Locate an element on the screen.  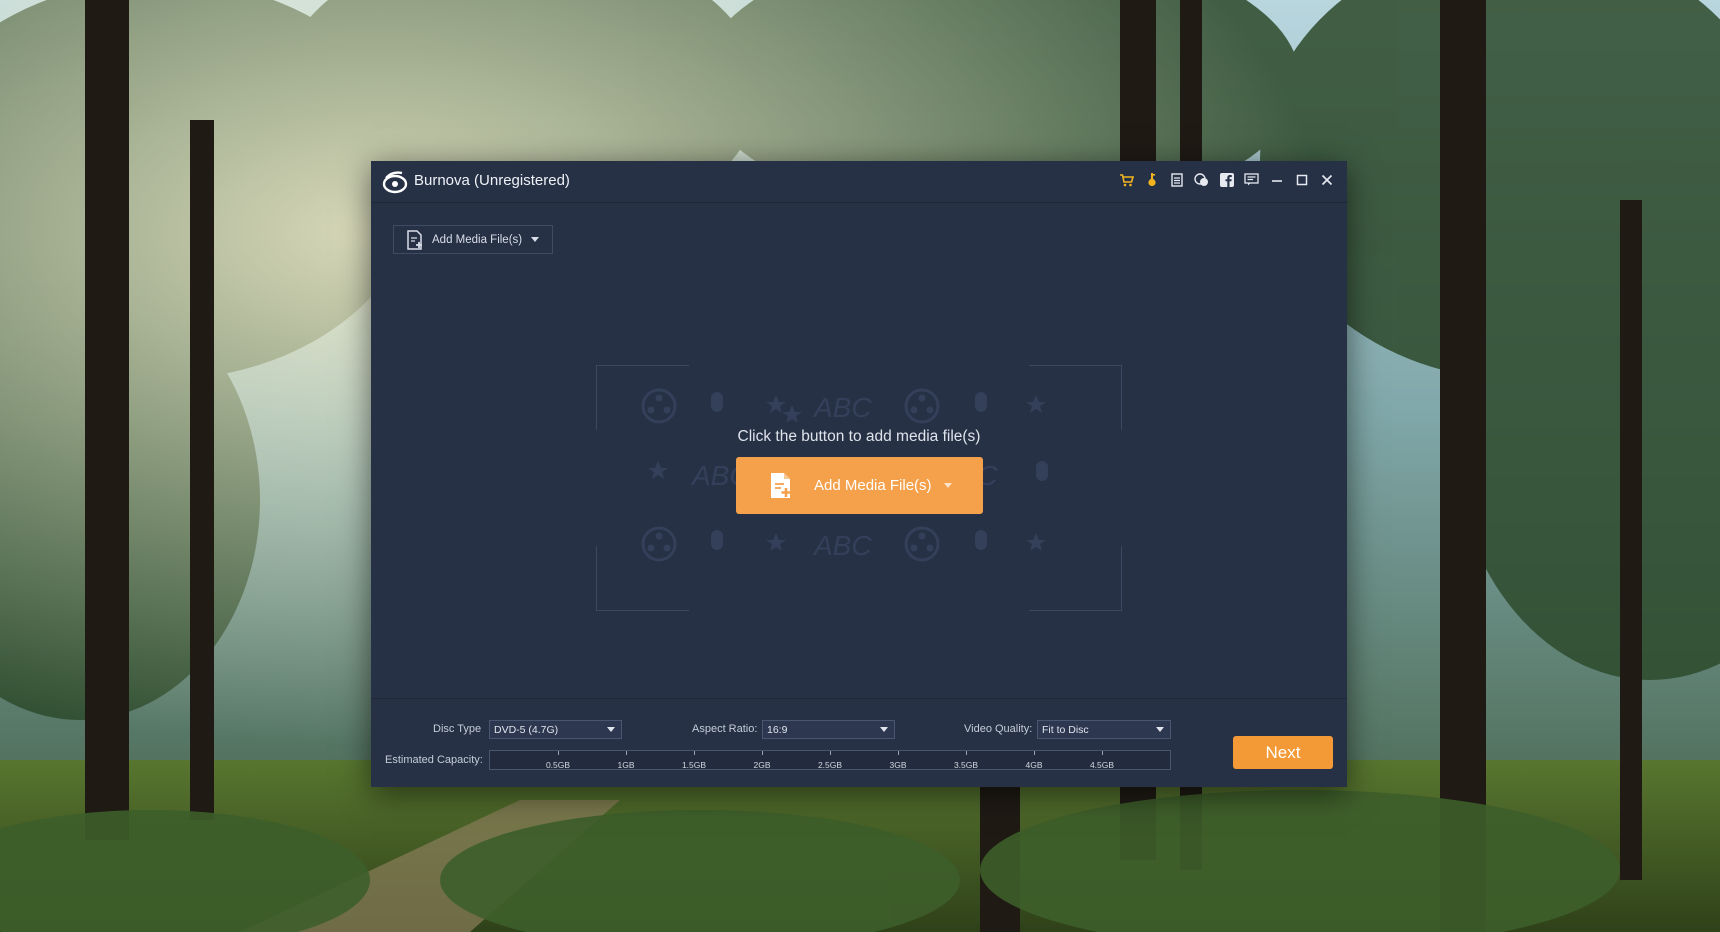
estimated-capacity-label: Estimated Capacity: is located at coordinates (434, 760).